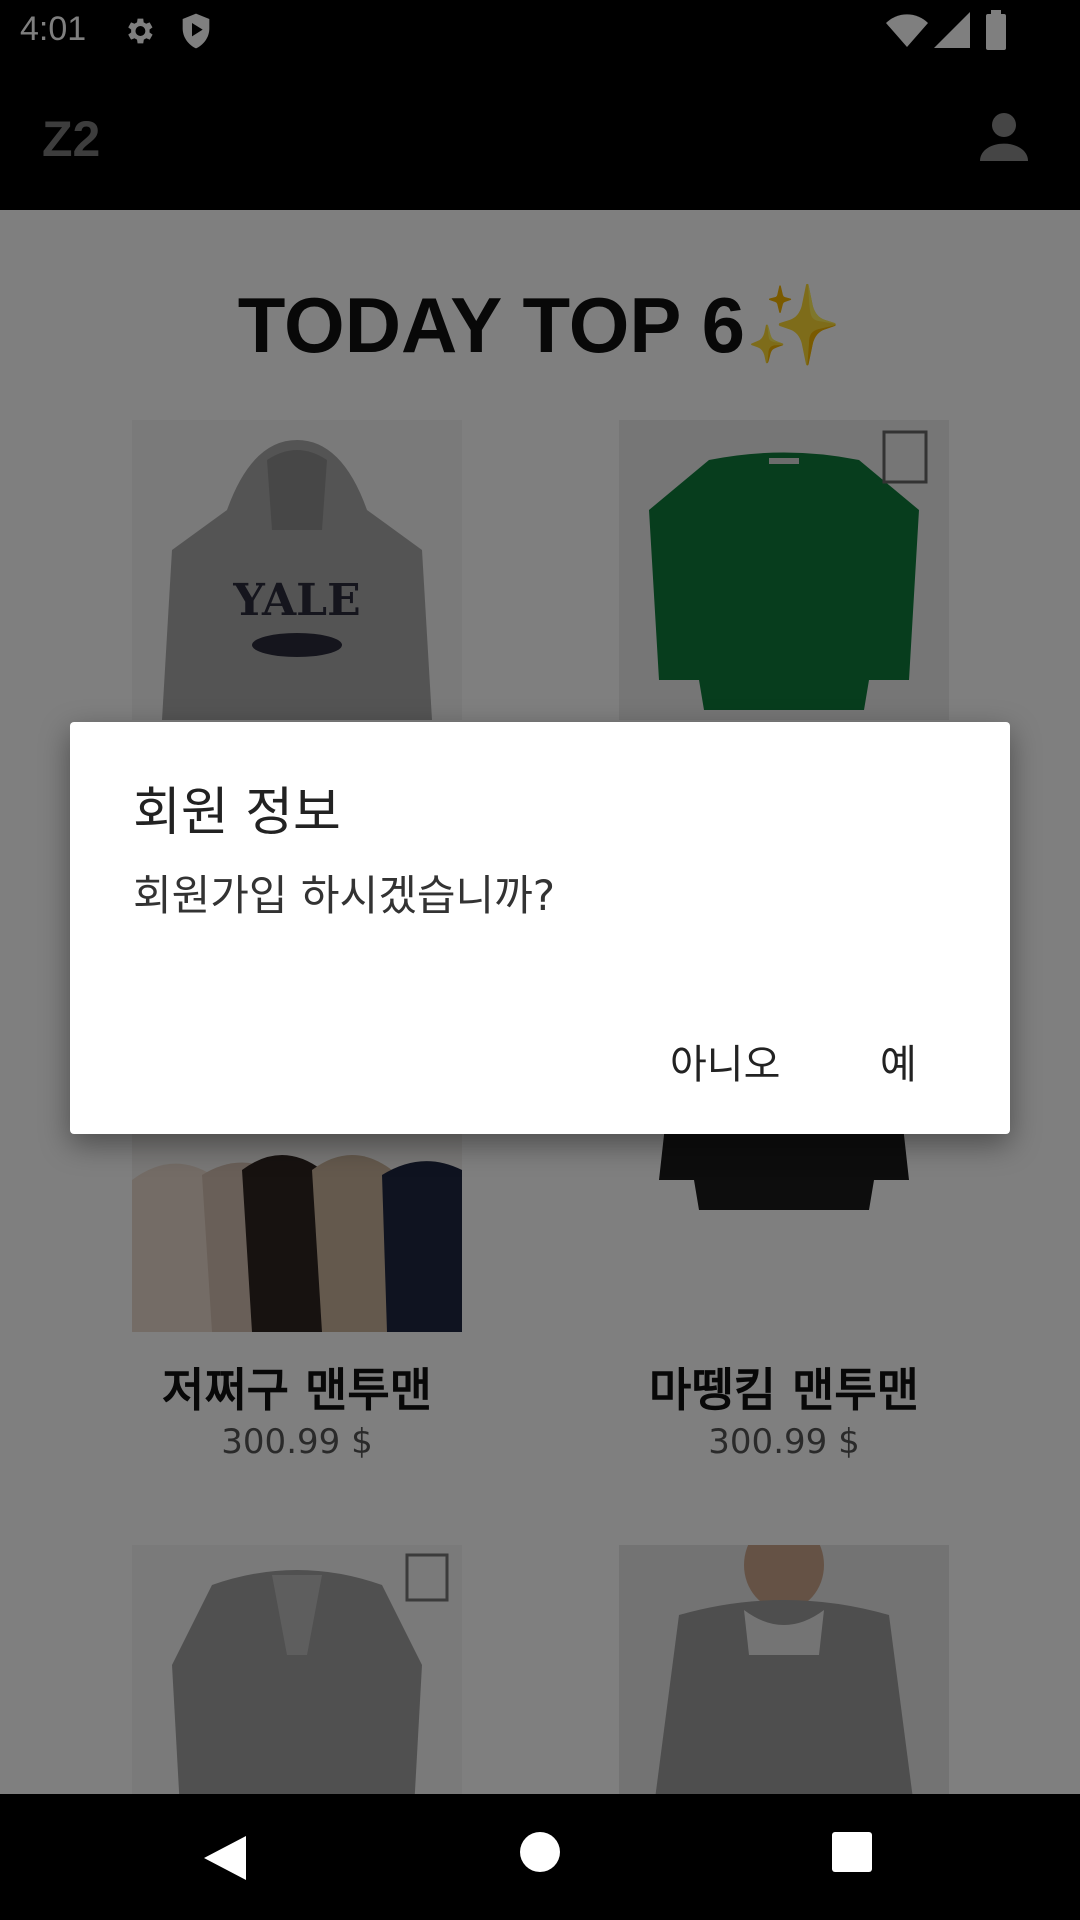  I want to click on back-icon, so click(225, 1858).